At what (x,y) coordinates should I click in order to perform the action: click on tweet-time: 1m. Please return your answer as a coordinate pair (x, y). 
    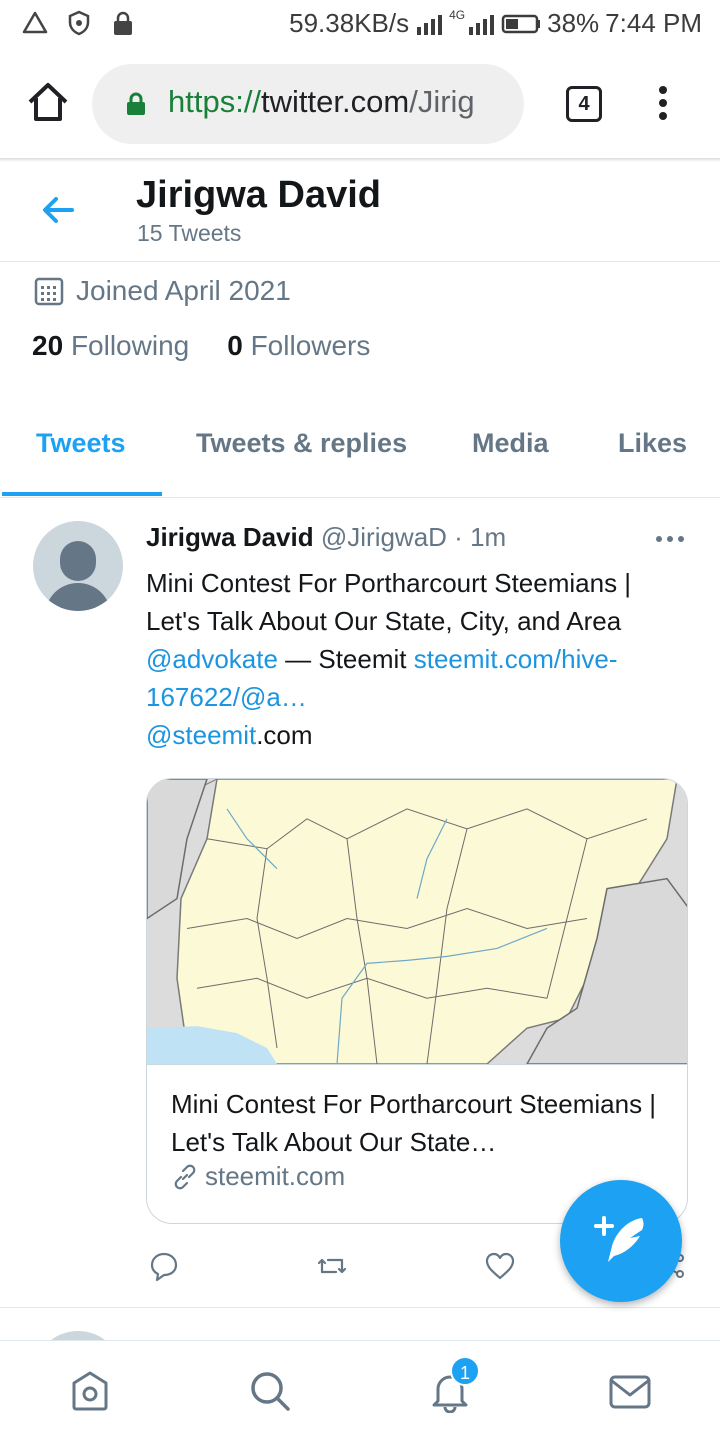
    Looking at the image, I should click on (488, 537).